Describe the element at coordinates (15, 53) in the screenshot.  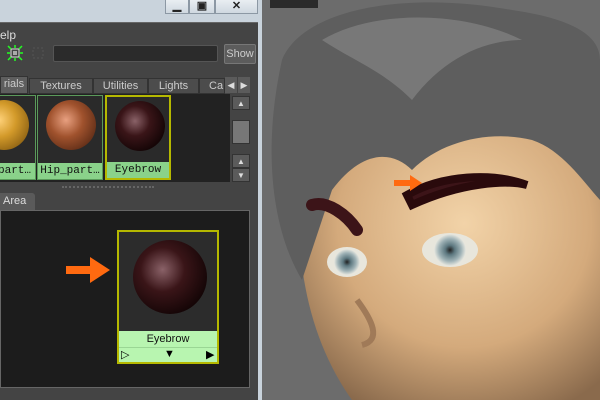
I see `frame-selected-icon` at that location.